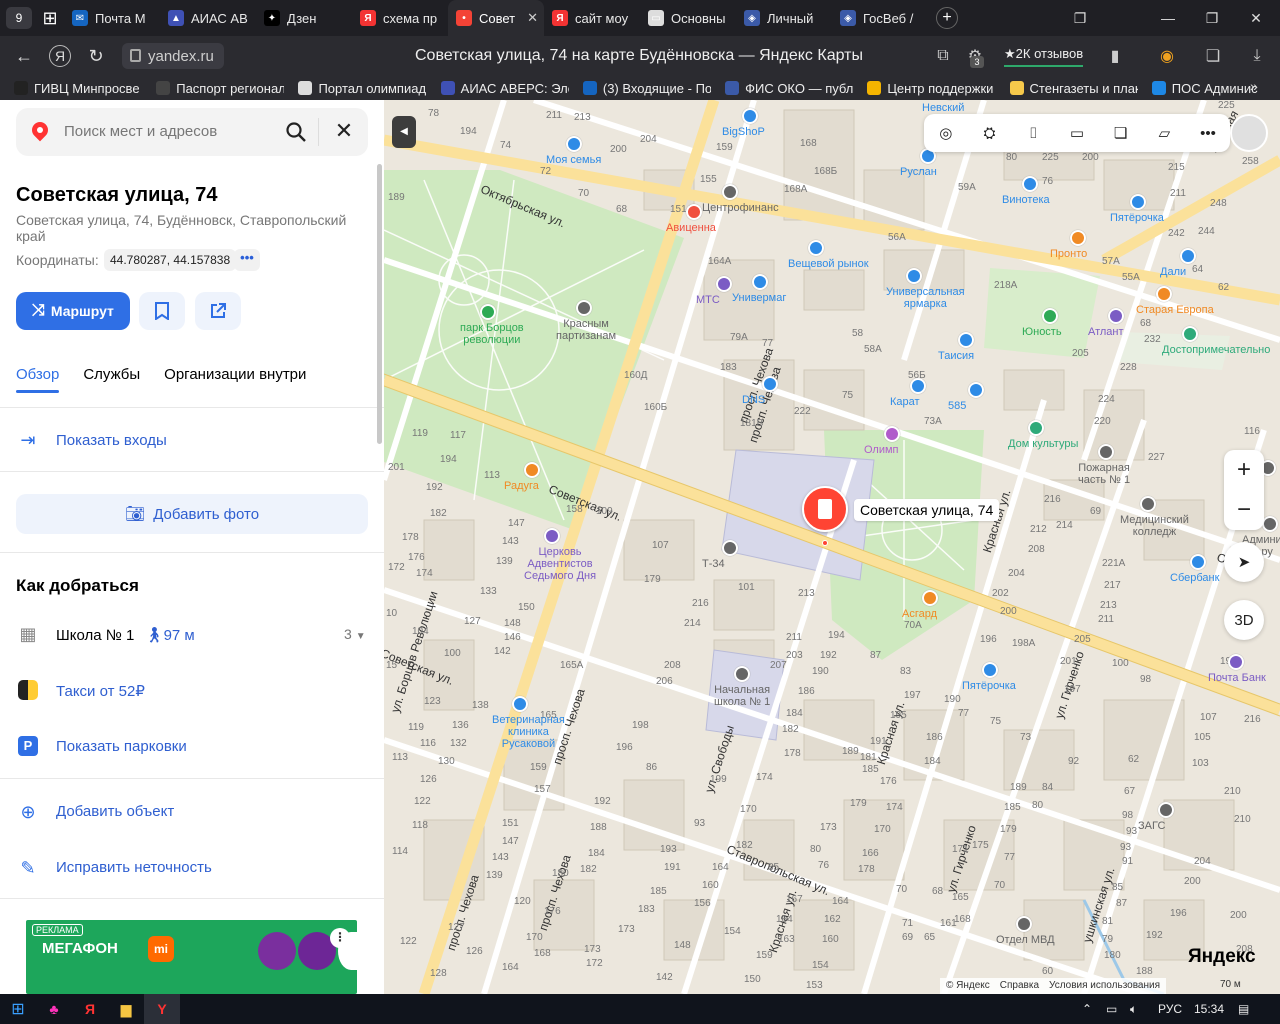 Image resolution: width=1280 pixels, height=1024 pixels. What do you see at coordinates (191, 957) in the screenshot?
I see `ad-banner: РЕКЛАМА МЕГАФОН mi ⋮` at bounding box center [191, 957].